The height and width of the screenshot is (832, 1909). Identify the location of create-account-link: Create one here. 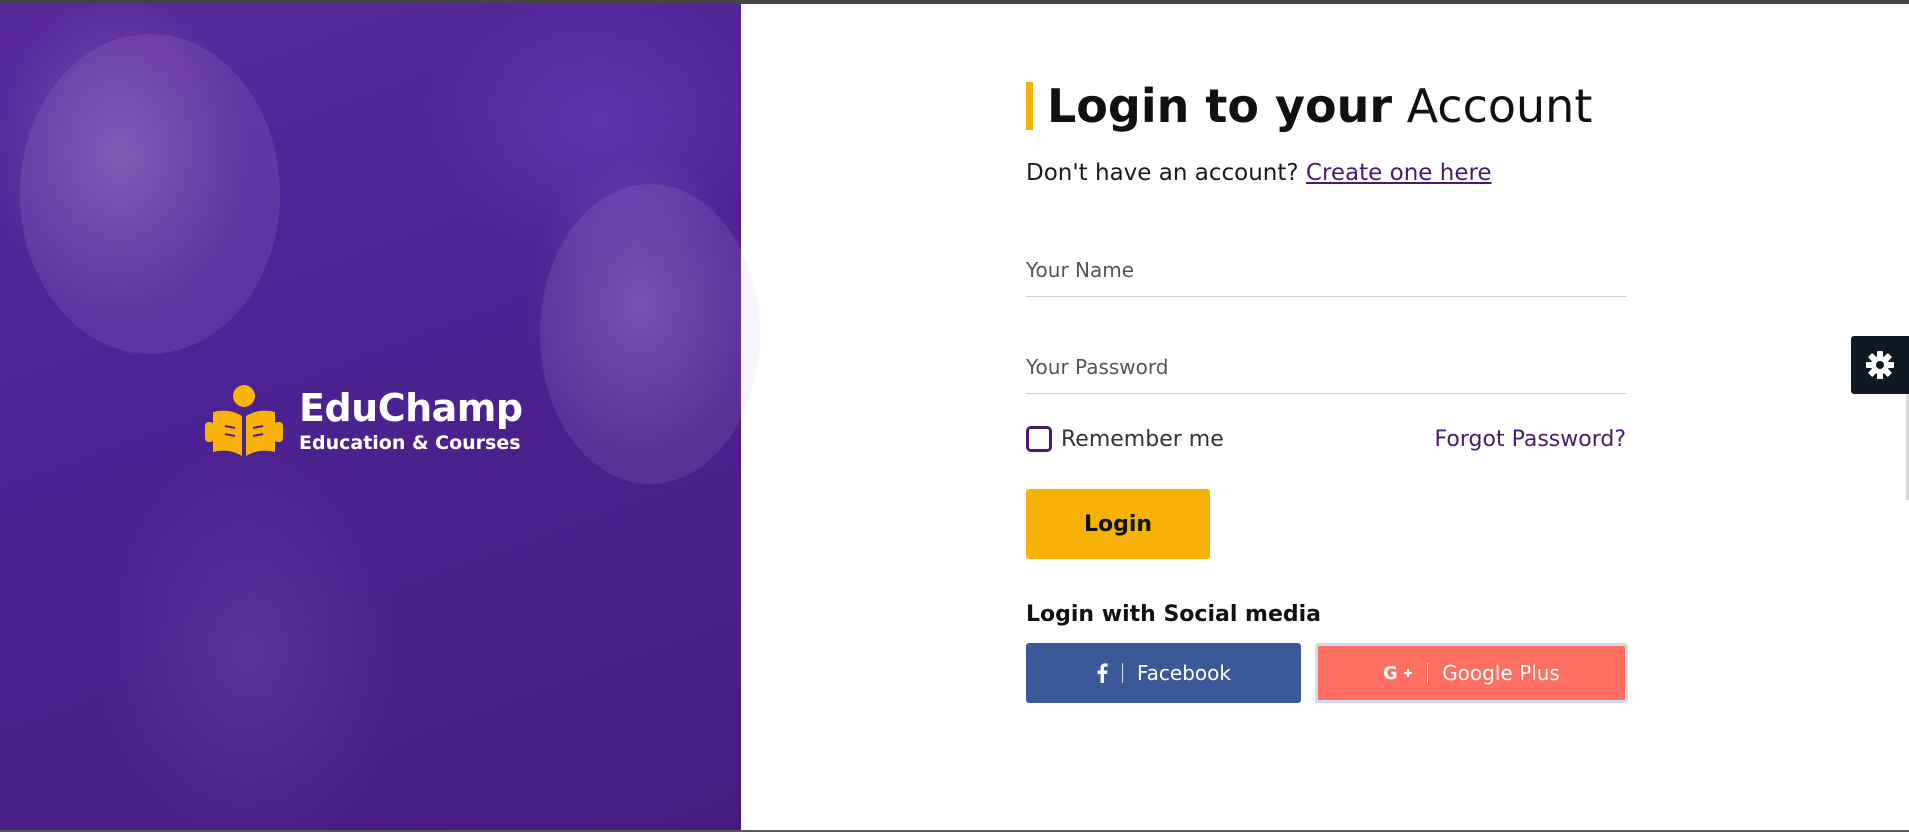
(1399, 173).